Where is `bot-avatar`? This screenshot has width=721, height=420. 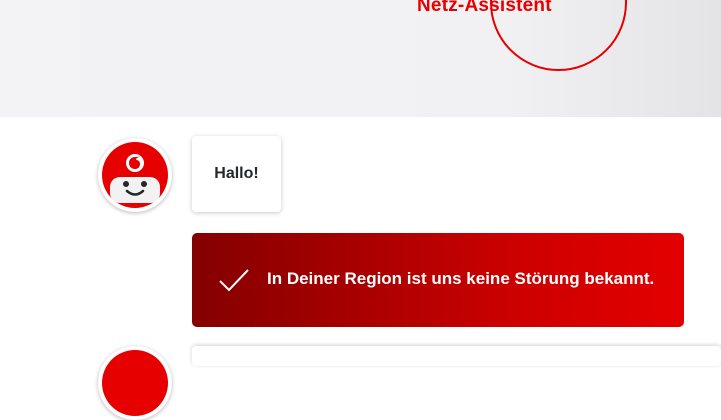 bot-avatar is located at coordinates (135, 175).